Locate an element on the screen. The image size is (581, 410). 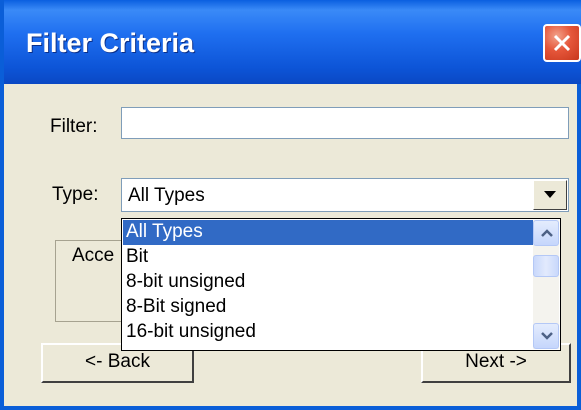
type-dropdown-button is located at coordinates (550, 195).